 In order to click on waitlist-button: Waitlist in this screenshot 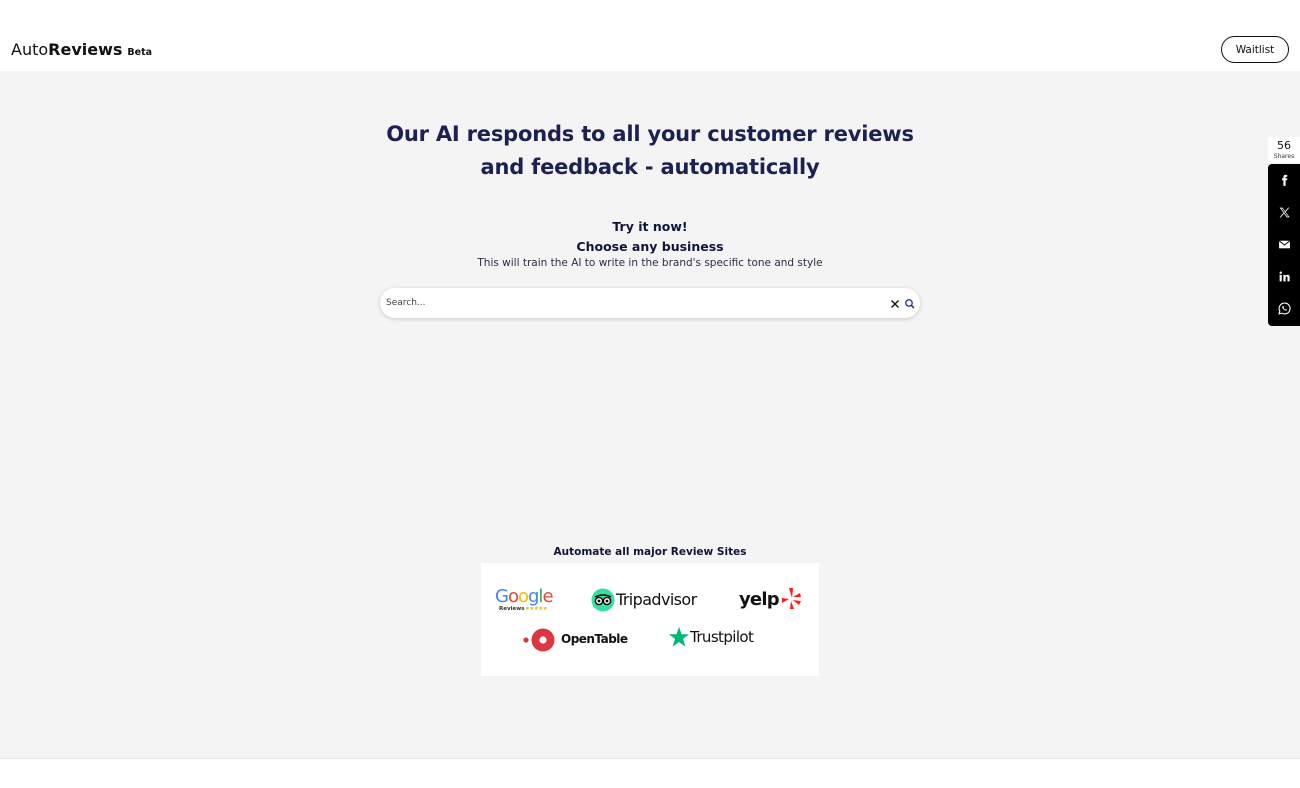, I will do `click(1255, 49)`.